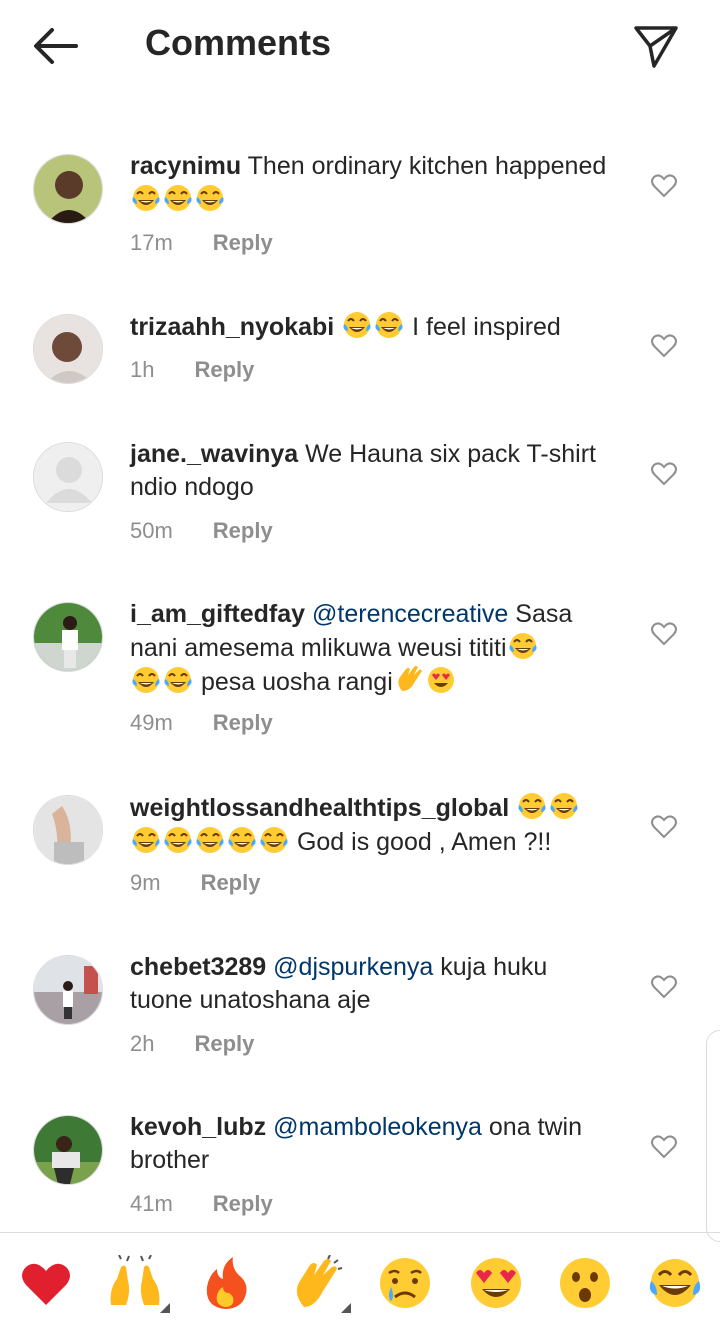 Image resolution: width=720 pixels, height=1331 pixels. I want to click on mention-link: @djspurkenya, so click(353, 967).